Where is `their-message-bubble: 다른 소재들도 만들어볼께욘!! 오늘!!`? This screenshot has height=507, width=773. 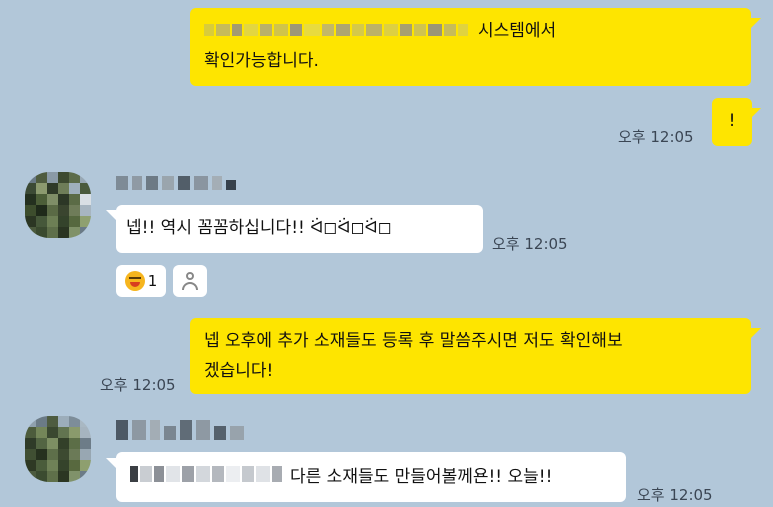
their-message-bubble: 다른 소재들도 만들어볼께욘!! 오늘!! is located at coordinates (371, 477).